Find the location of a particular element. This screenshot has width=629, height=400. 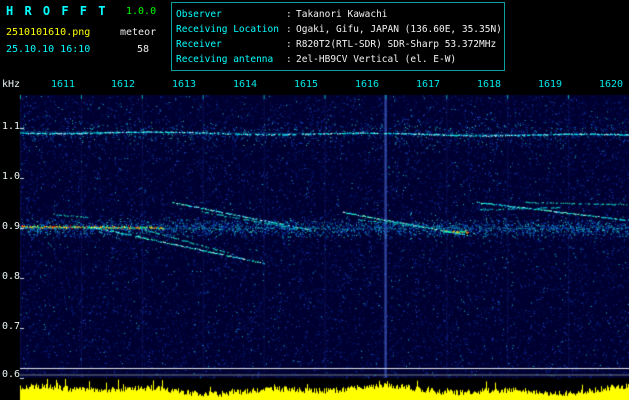

x-tick-label: 1620 is located at coordinates (611, 84).